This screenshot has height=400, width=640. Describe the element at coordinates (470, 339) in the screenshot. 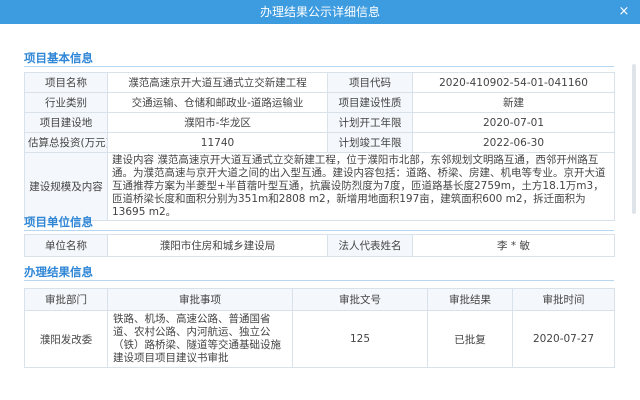

I see `cell-outcome: 已批复` at that location.